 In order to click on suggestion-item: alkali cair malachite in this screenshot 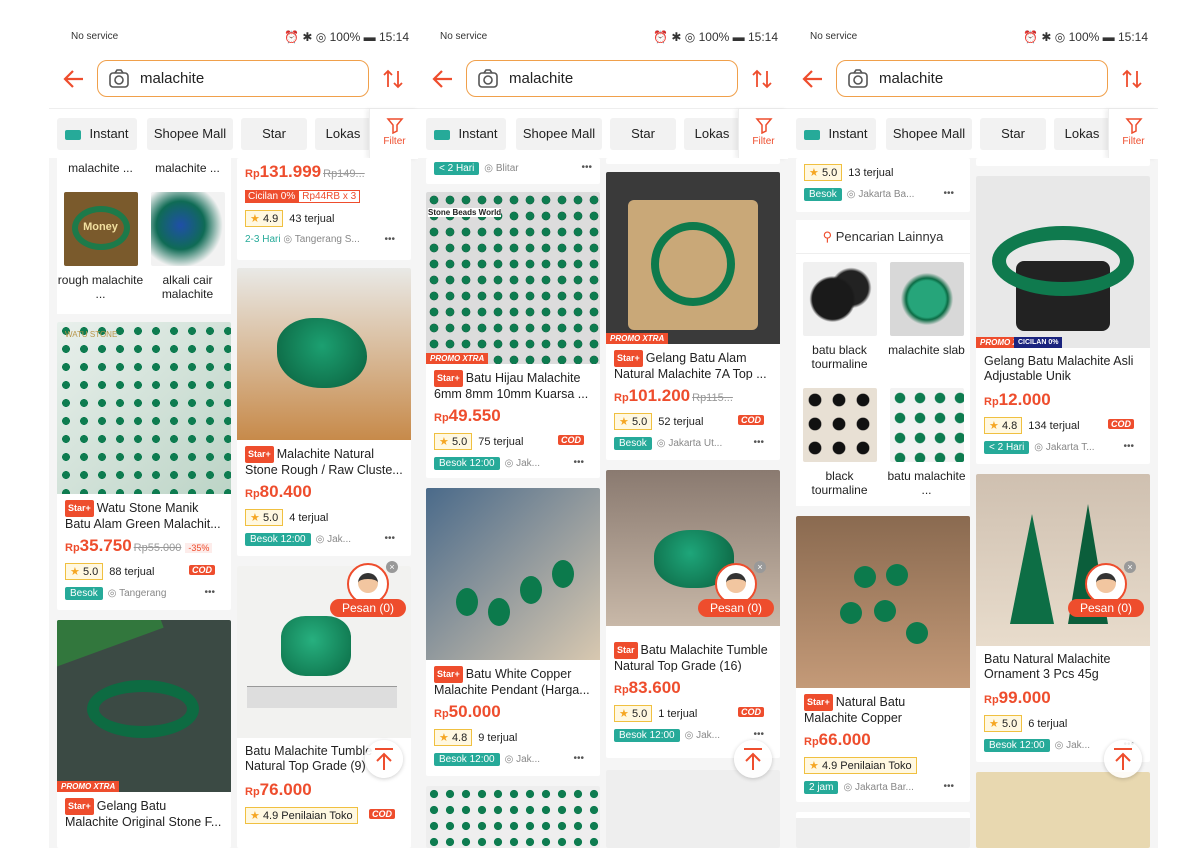, I will do `click(187, 246)`.